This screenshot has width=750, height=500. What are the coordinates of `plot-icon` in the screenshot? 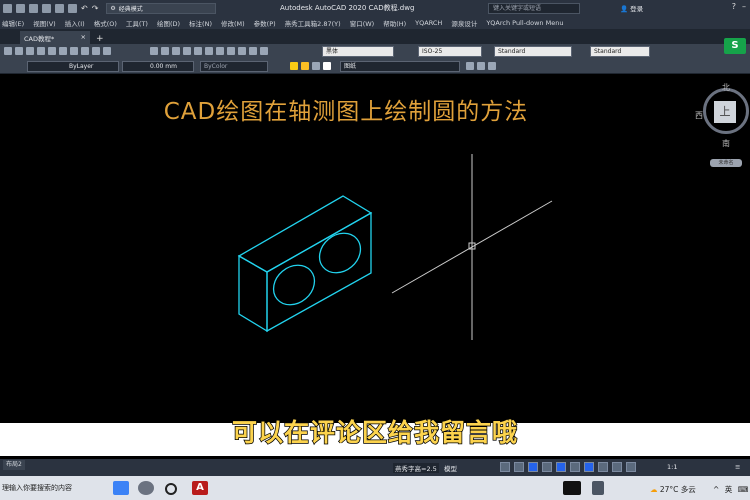 It's located at (41, 51).